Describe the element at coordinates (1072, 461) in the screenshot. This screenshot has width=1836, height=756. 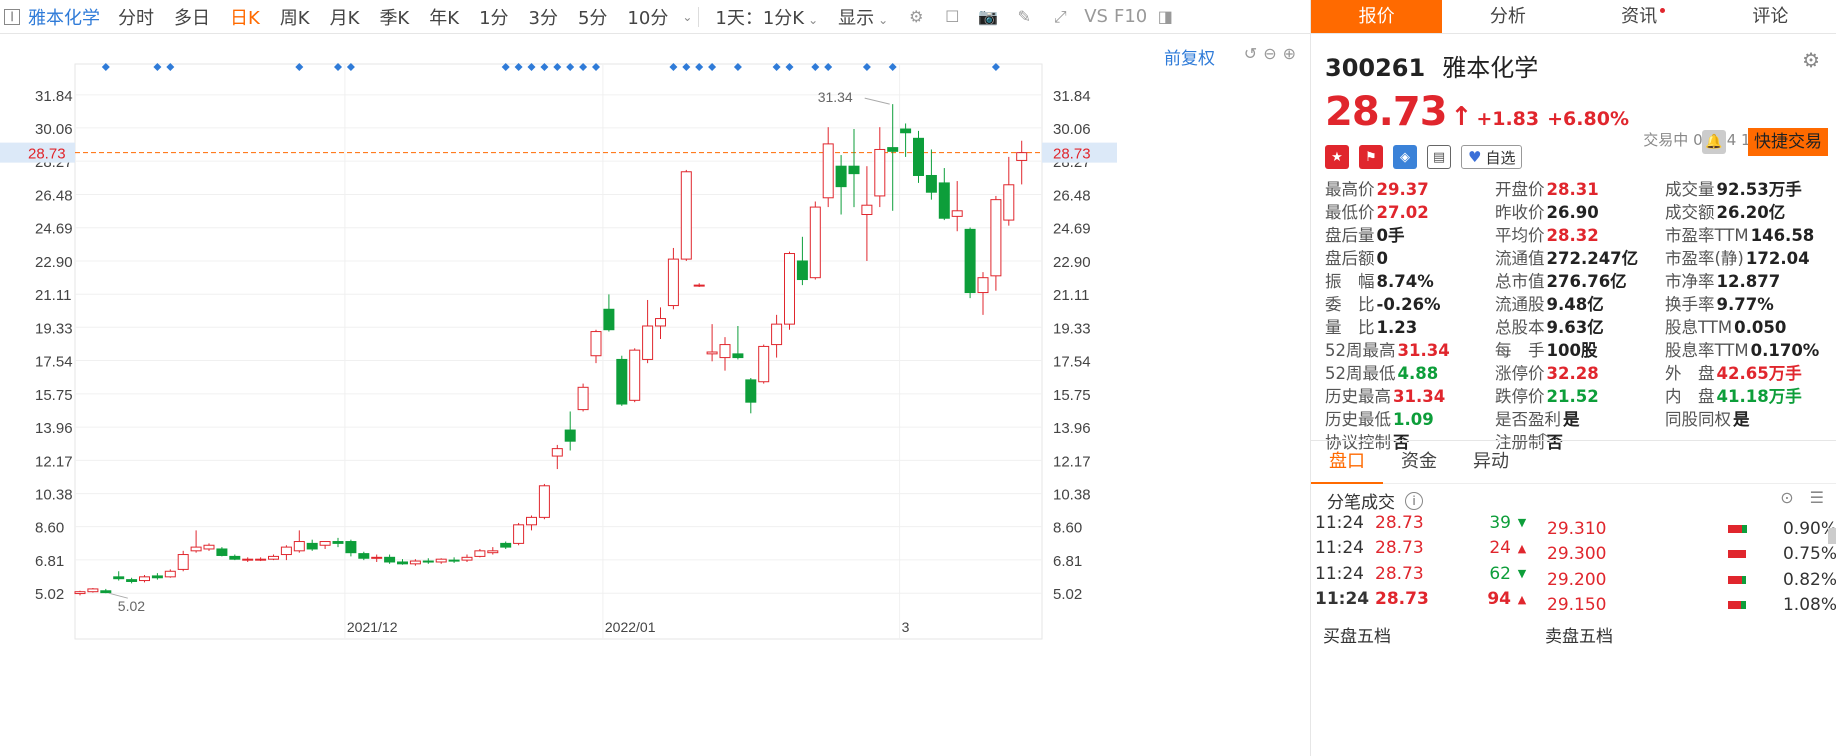
I see `y-tick-label-right: 12.17` at that location.